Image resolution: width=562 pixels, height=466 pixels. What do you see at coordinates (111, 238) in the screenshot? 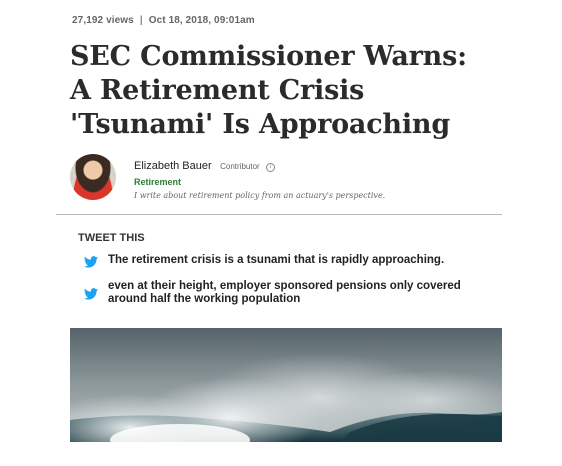
I see `tweet-this-heading: TWEET THIS` at bounding box center [111, 238].